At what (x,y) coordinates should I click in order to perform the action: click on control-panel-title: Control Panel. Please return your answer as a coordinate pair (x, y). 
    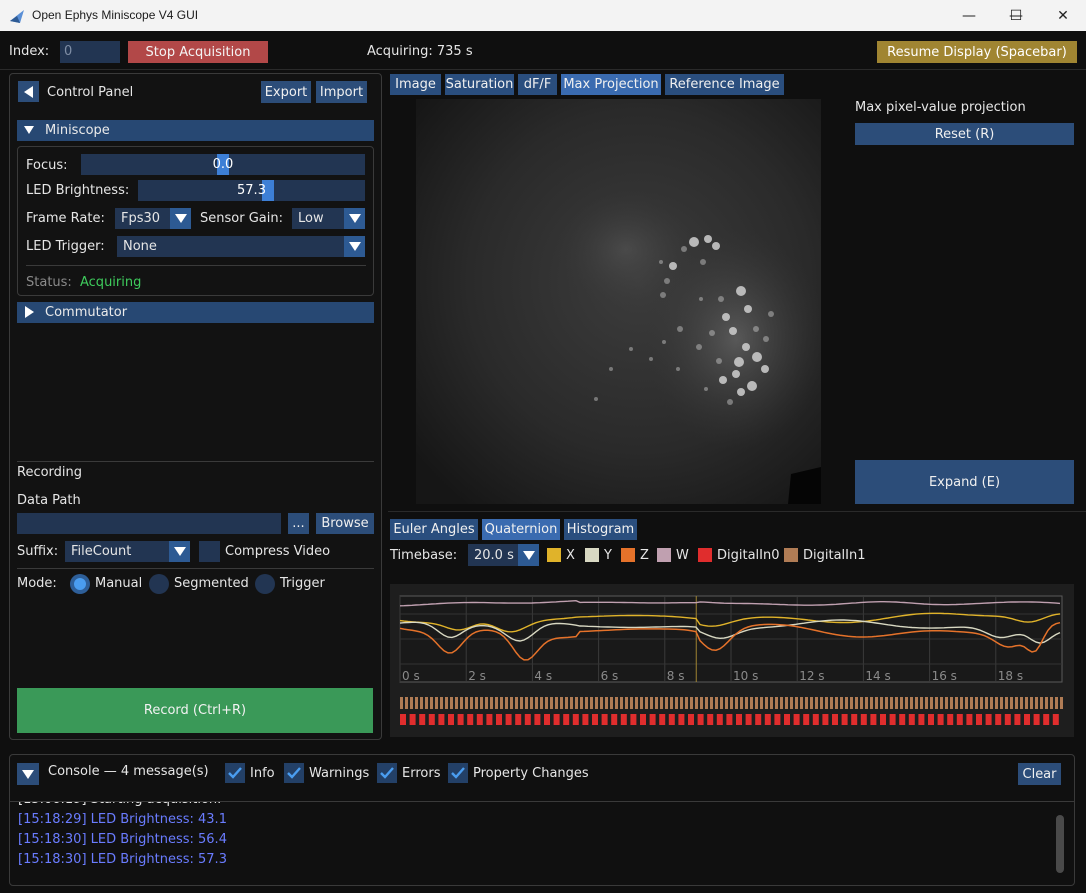
    Looking at the image, I should click on (90, 92).